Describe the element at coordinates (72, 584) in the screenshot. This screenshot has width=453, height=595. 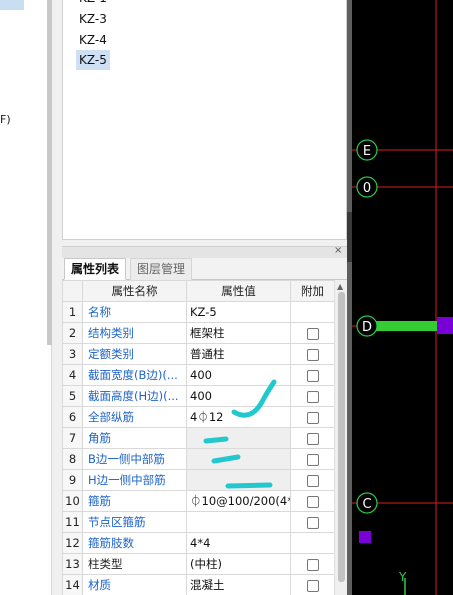
I see `row-index: 14` at that location.